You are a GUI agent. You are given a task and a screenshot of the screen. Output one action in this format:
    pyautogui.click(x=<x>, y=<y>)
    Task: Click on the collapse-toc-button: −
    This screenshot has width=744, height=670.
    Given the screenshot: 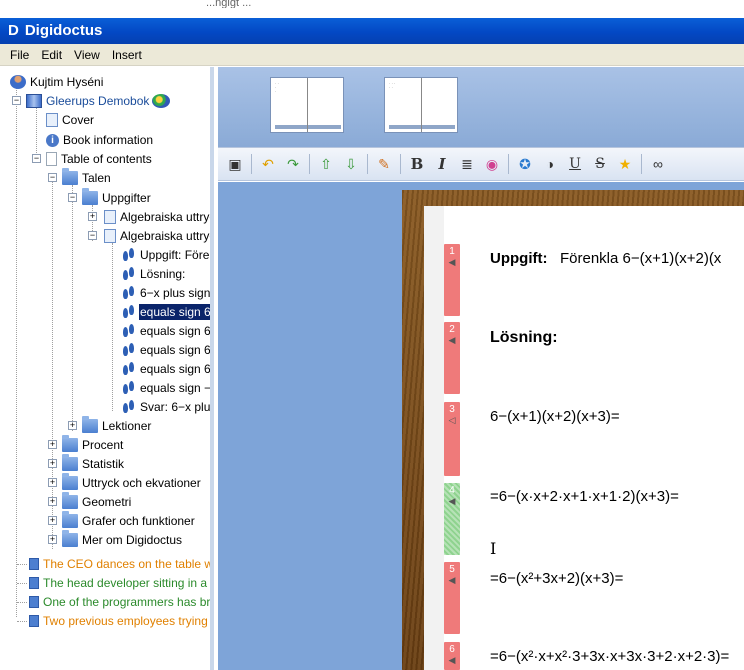 What is the action you would take?
    pyautogui.click(x=36, y=158)
    